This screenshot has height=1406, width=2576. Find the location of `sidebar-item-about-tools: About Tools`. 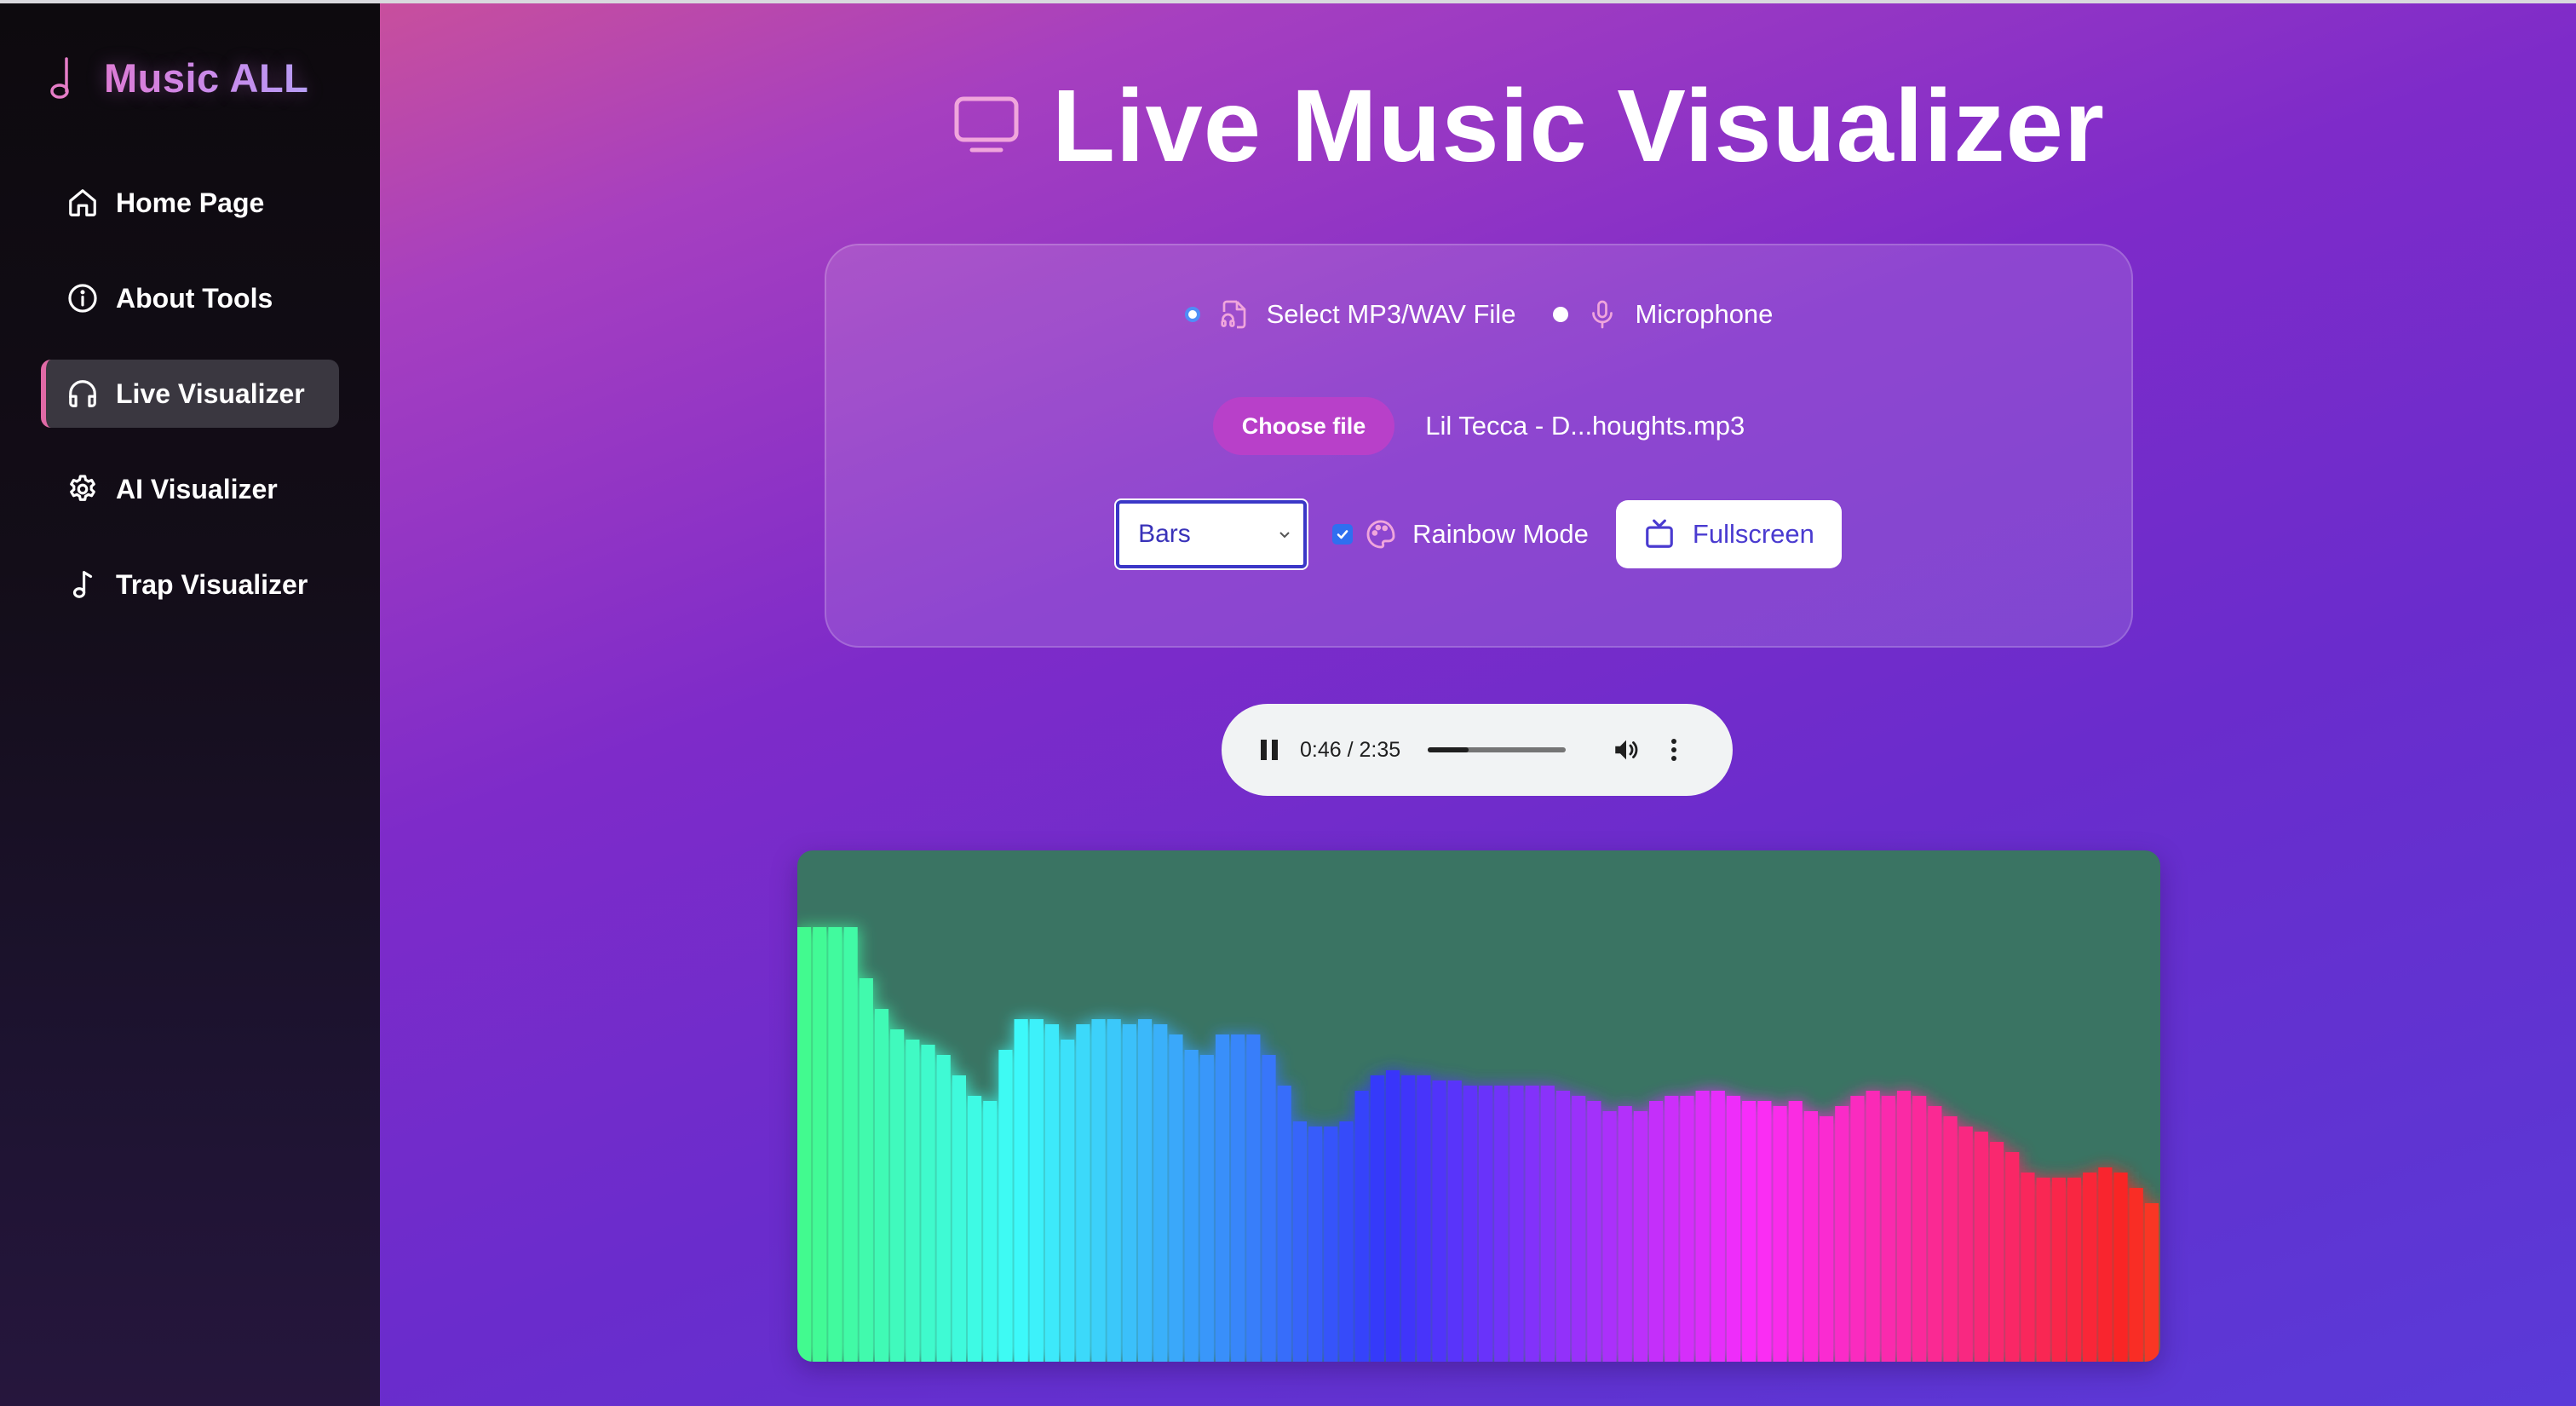

sidebar-item-about-tools: About Tools is located at coordinates (190, 298).